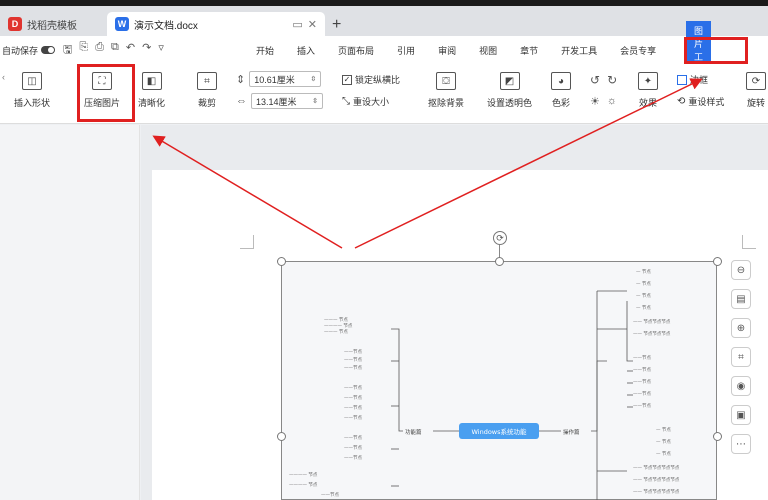  I want to click on writer-logo-icon: W, so click(122, 24).